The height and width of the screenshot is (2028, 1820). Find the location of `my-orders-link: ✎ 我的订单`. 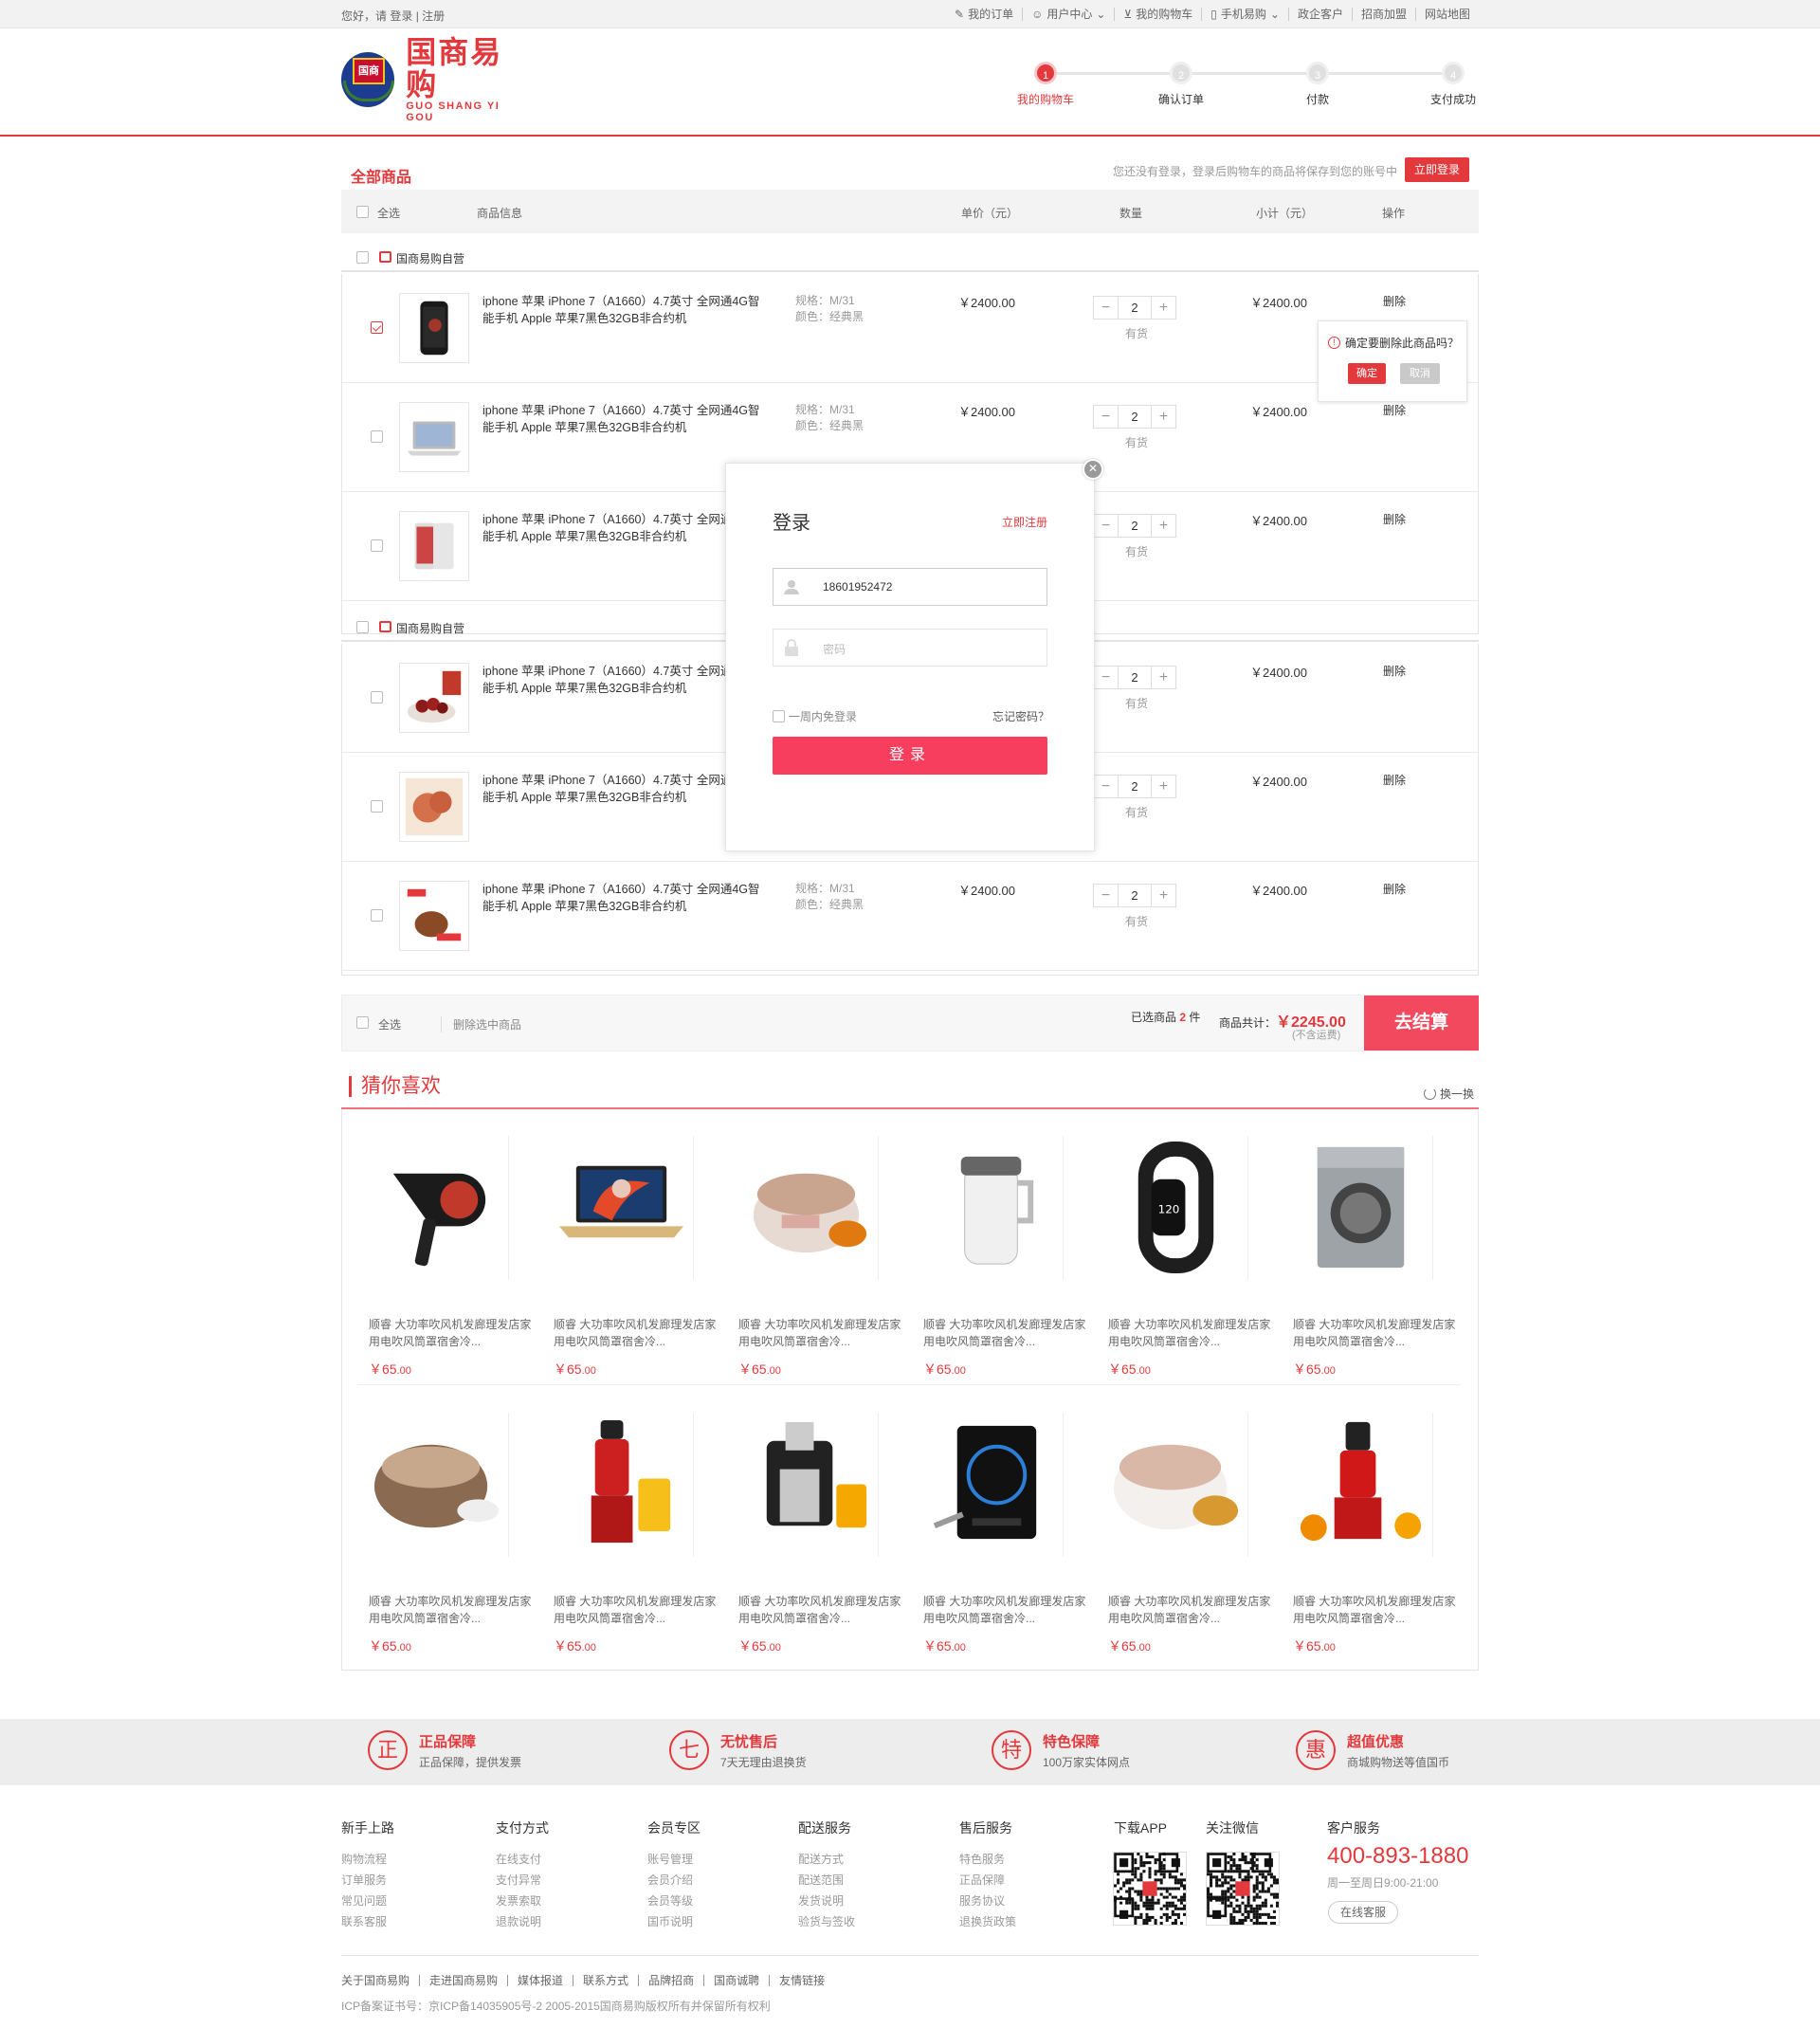

my-orders-link: ✎ 我的订单 is located at coordinates (984, 14).